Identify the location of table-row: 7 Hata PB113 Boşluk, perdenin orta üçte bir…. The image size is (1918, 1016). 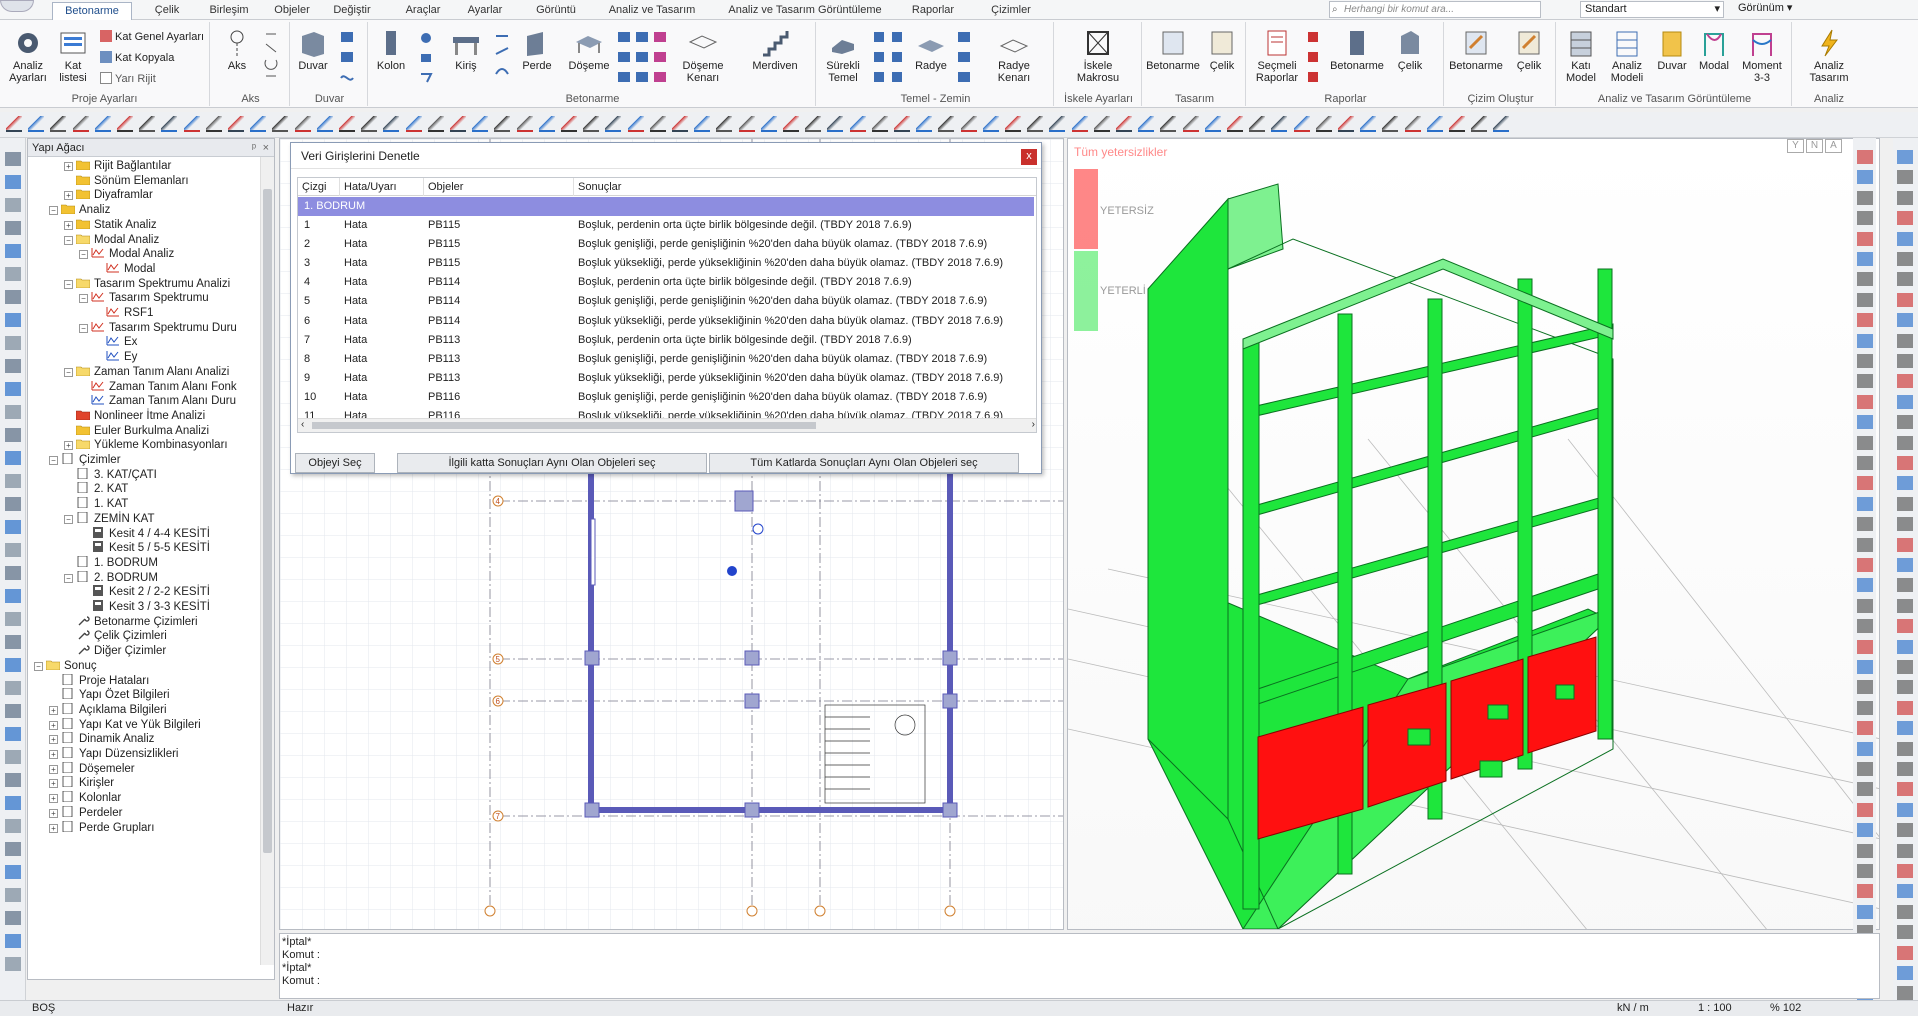
(666, 340).